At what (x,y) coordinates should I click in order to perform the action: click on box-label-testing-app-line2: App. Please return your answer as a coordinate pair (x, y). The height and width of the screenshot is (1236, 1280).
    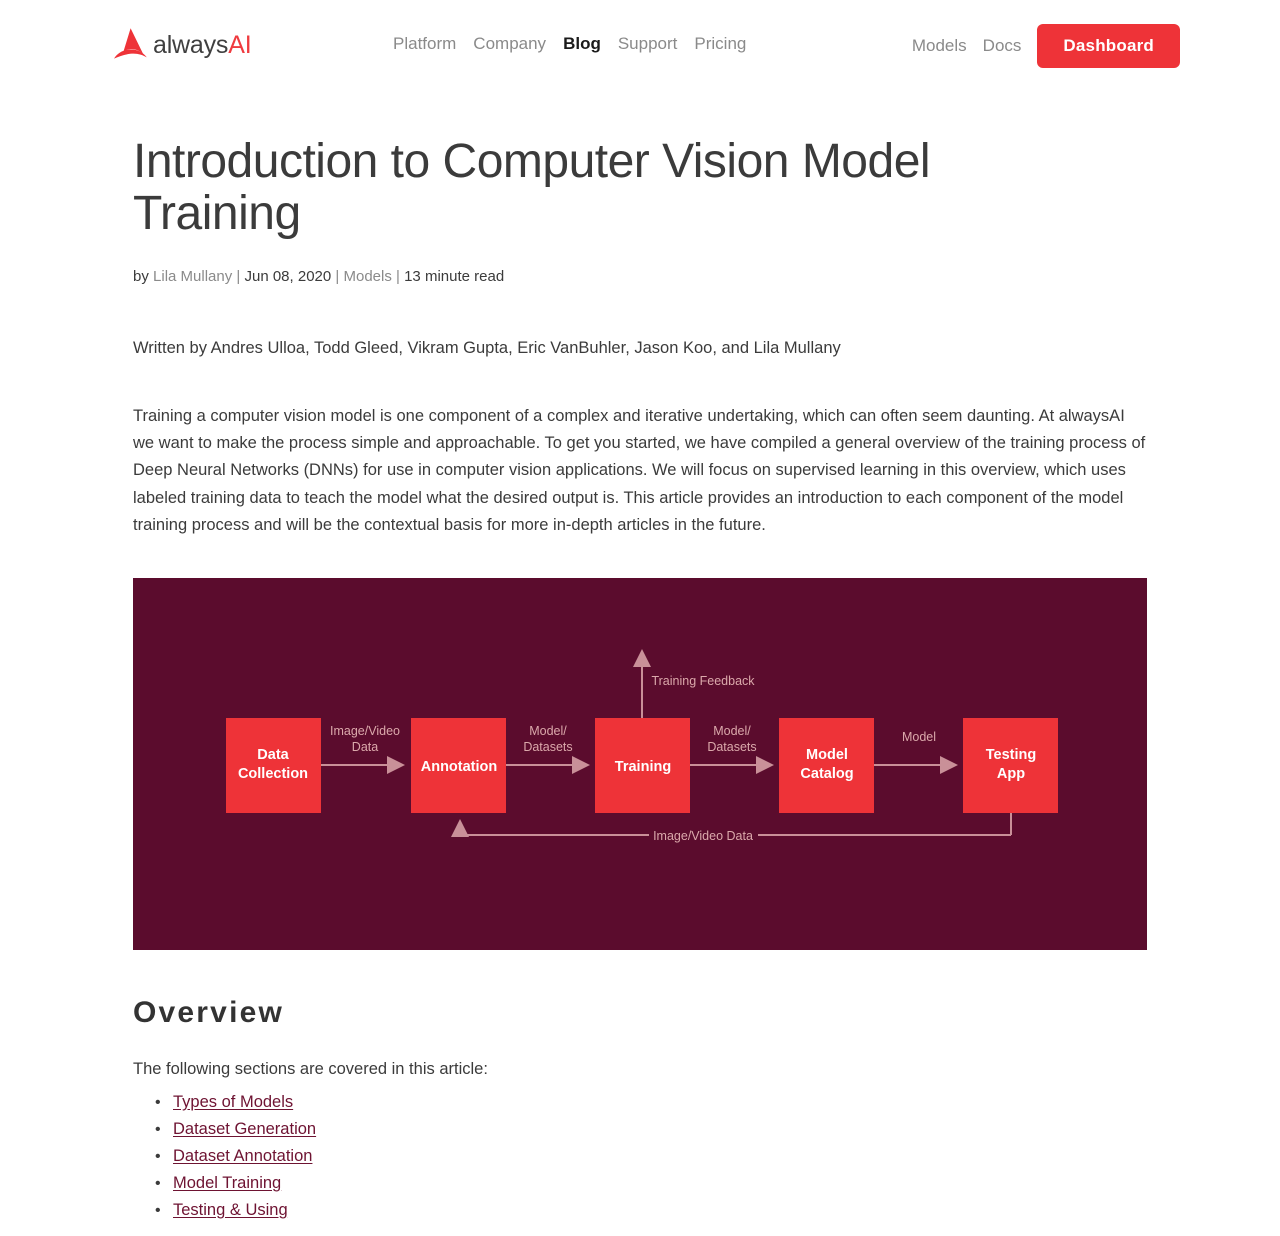
    Looking at the image, I should click on (1011, 774).